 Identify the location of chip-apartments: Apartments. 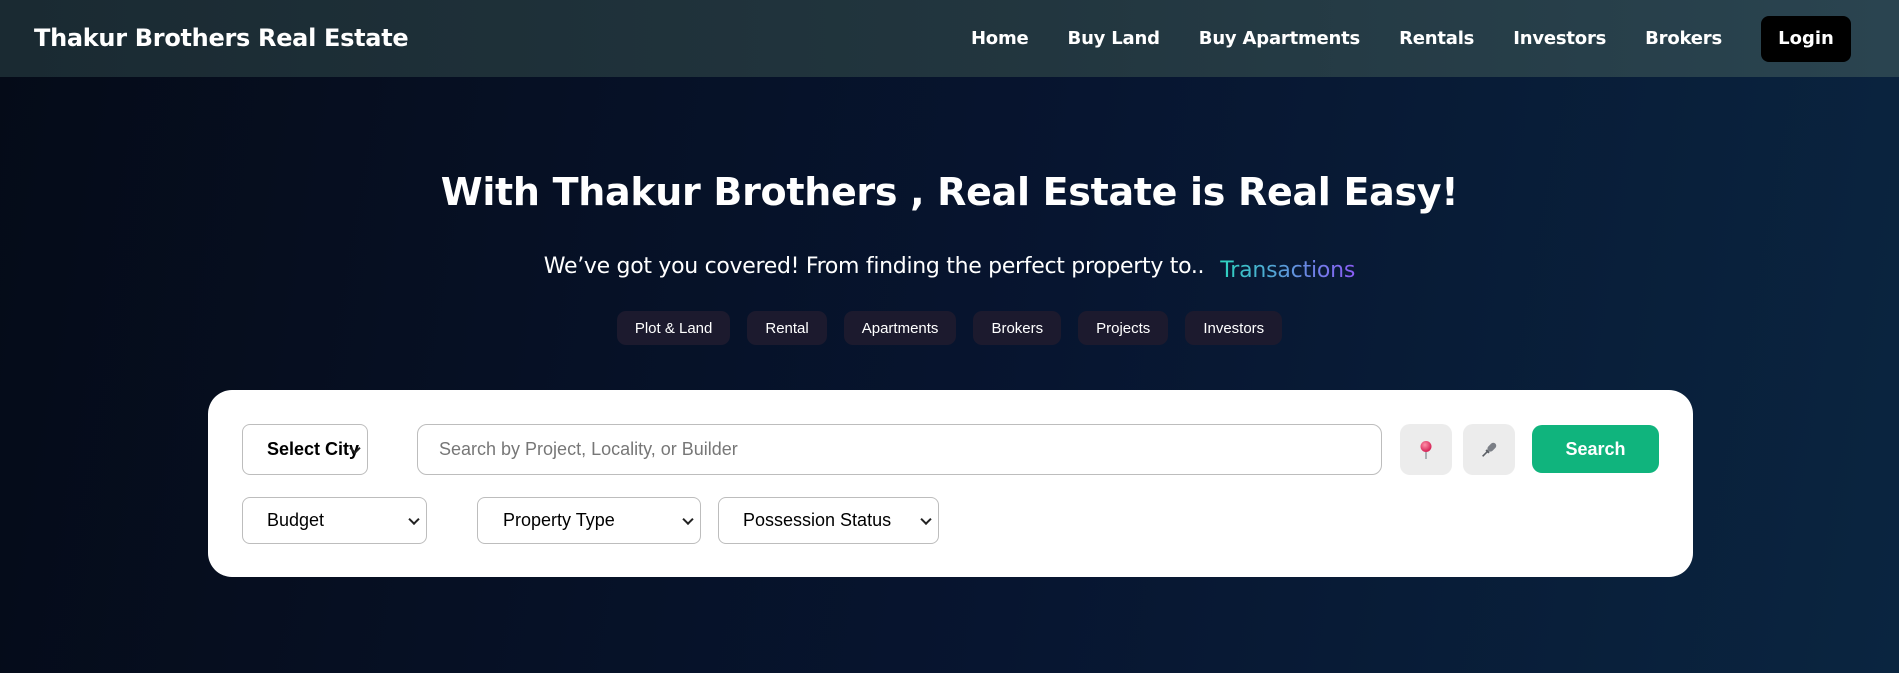
(900, 328).